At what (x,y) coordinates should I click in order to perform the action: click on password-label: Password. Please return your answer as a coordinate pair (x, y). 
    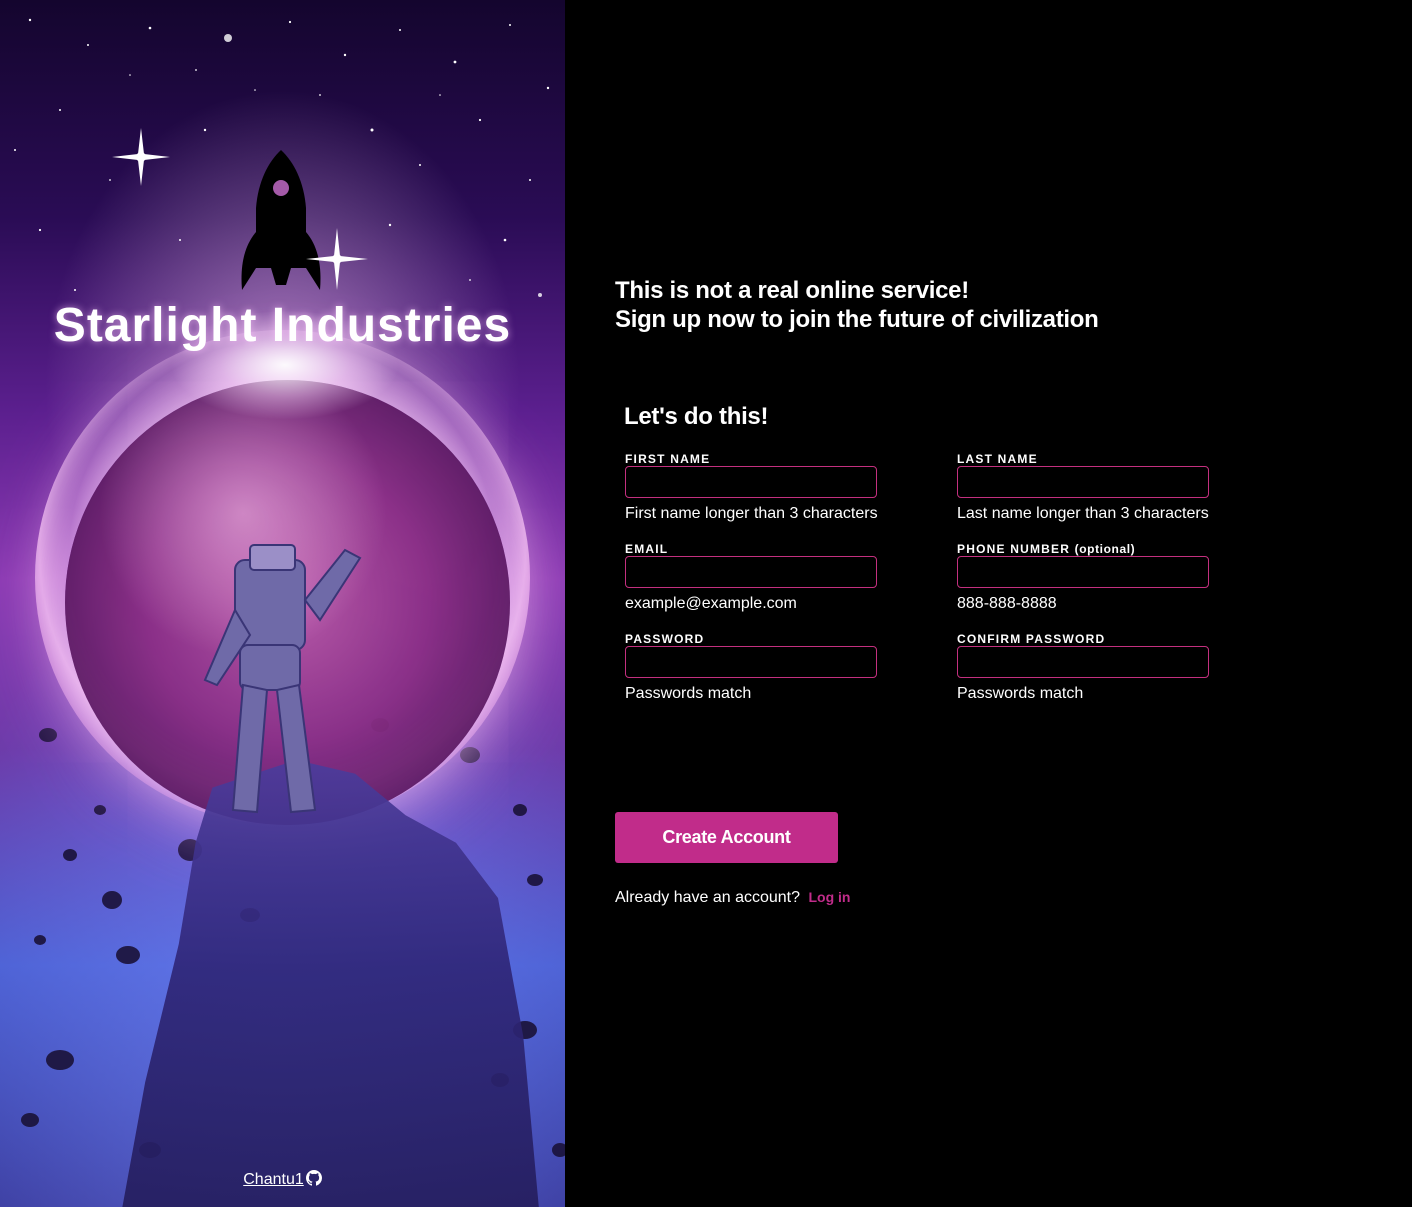
    Looking at the image, I should click on (665, 639).